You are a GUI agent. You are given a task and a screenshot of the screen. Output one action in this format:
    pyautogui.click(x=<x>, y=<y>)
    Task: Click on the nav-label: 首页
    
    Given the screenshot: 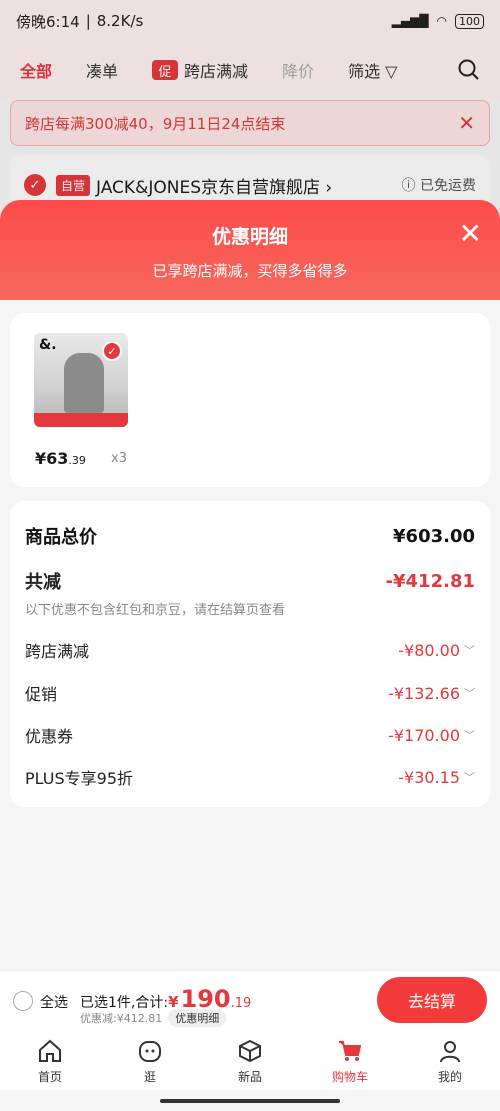 What is the action you would take?
    pyautogui.click(x=49, y=1076)
    